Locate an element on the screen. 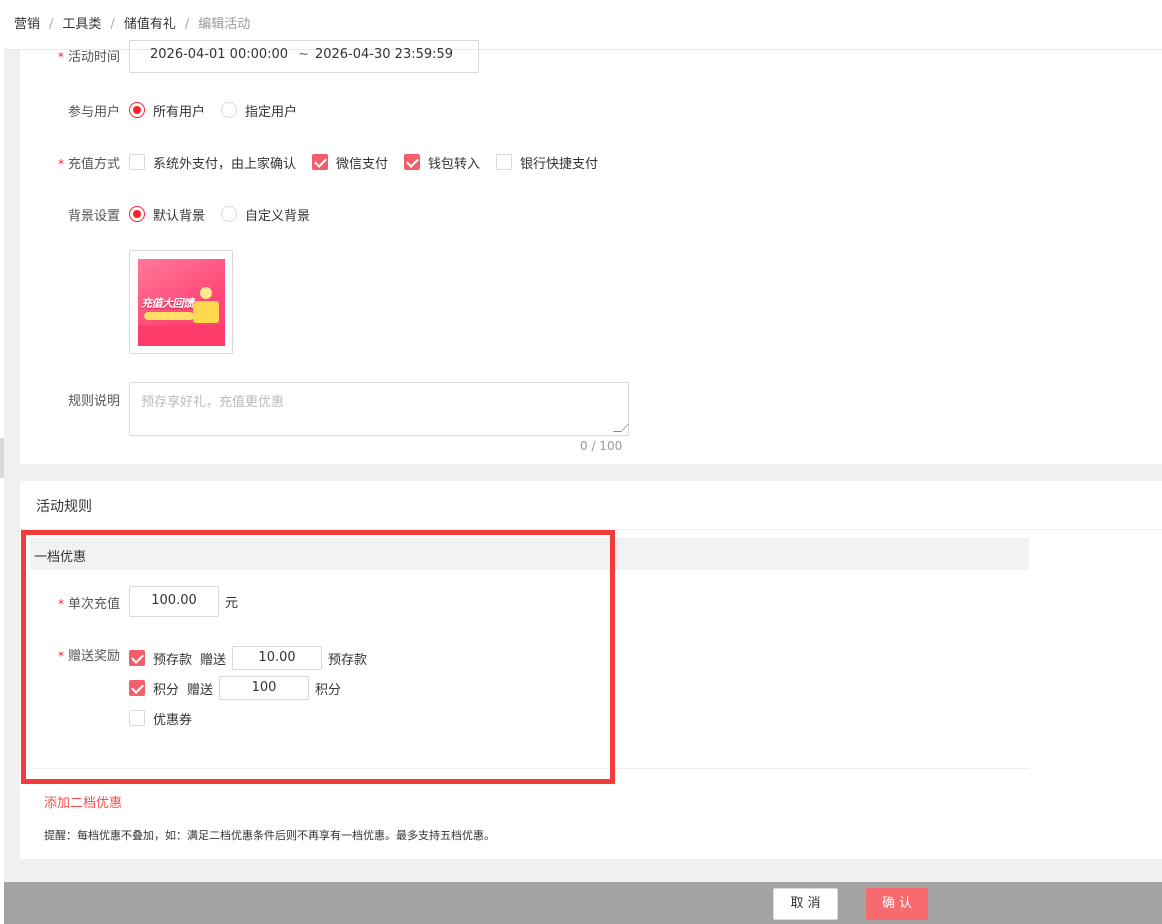 This screenshot has height=924, width=1162. rules-textarea: 预存享好礼，充值更优惠 is located at coordinates (379, 409).